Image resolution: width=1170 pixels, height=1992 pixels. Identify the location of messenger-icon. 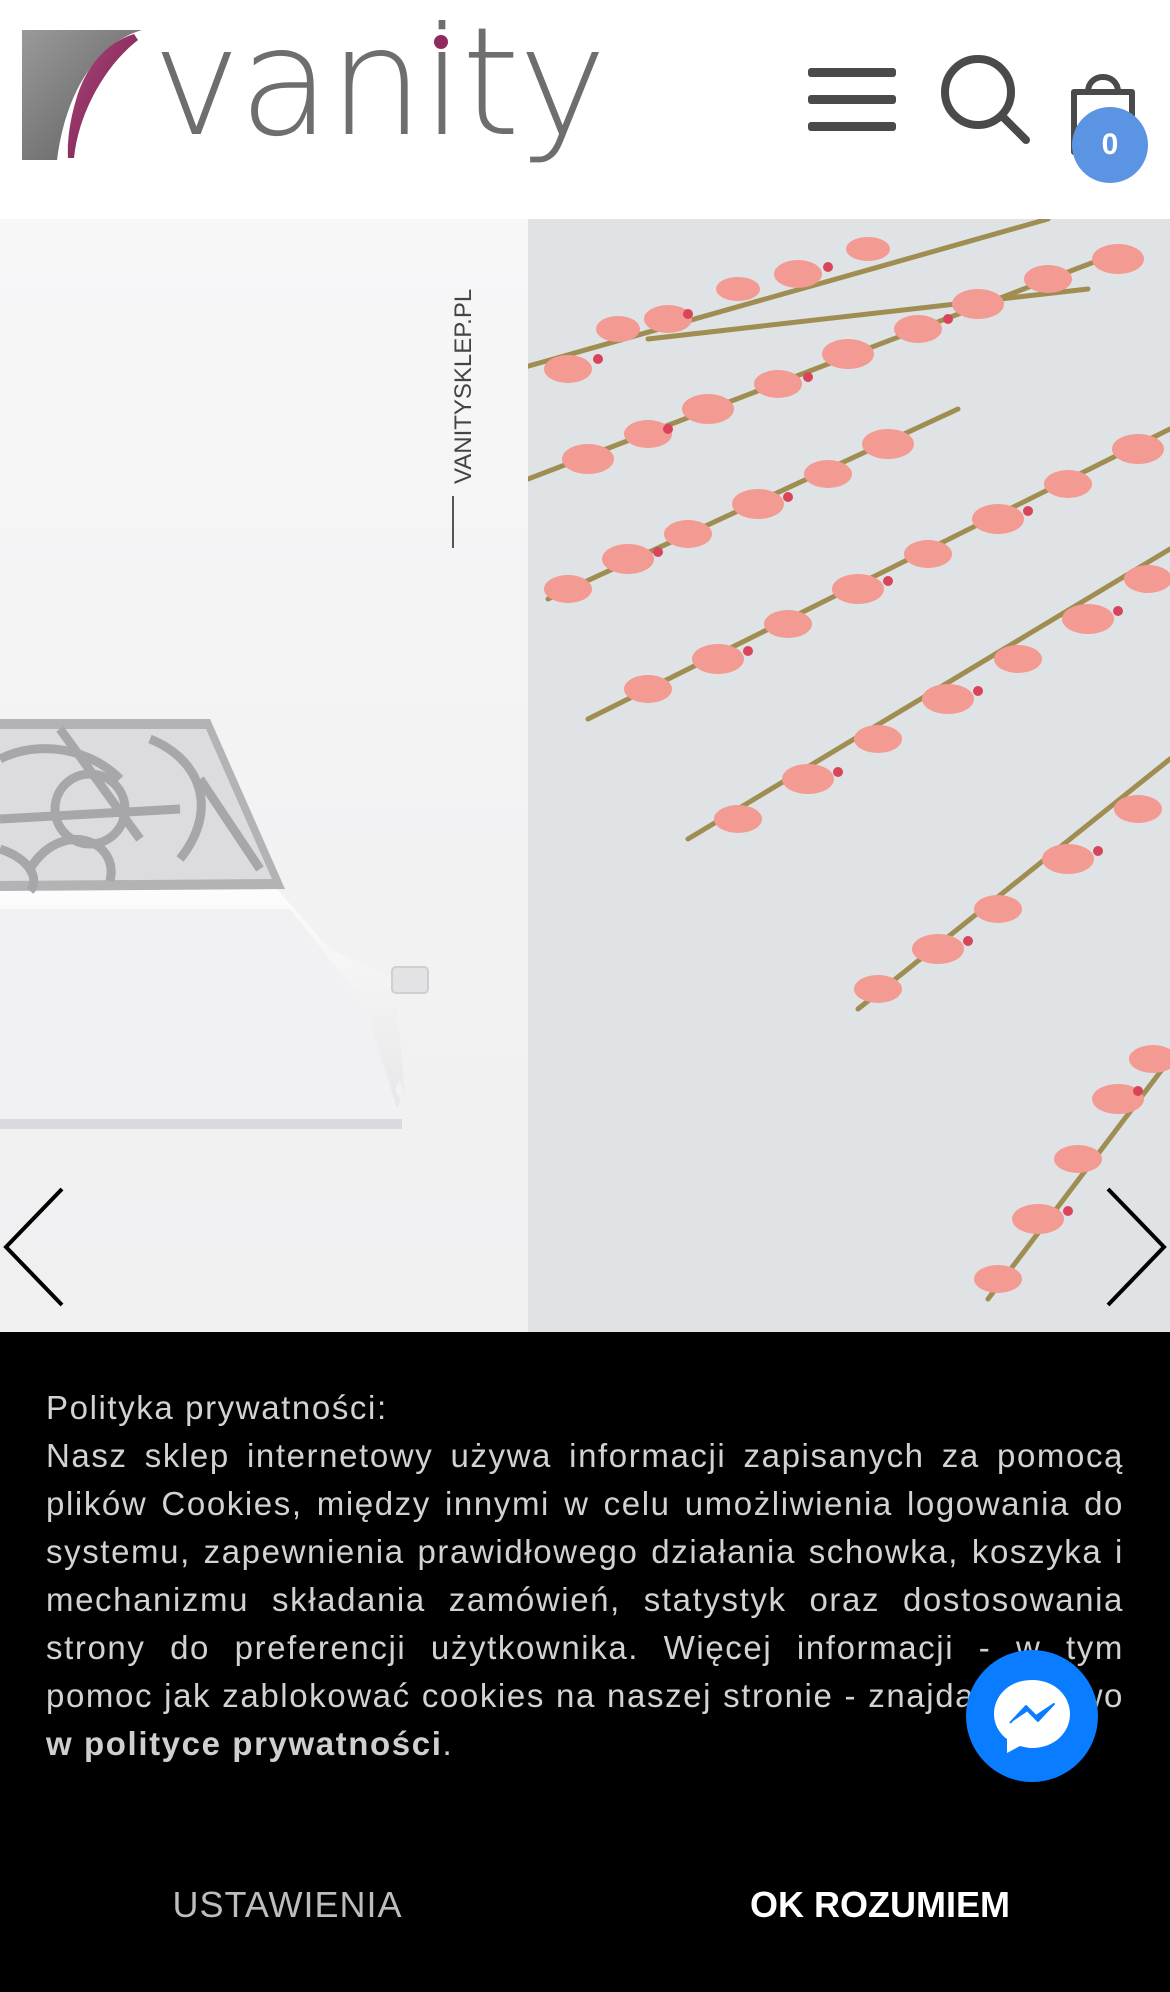
(1032, 1716).